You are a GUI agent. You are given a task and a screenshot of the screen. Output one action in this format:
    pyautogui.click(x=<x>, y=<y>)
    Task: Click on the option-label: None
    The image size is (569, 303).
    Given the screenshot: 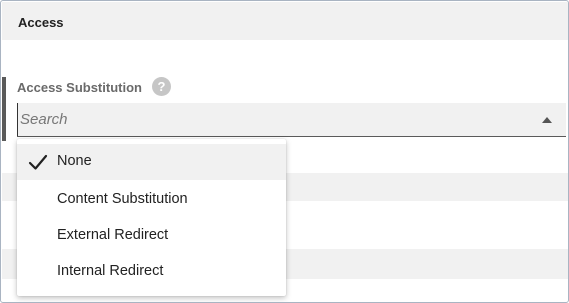 What is the action you would take?
    pyautogui.click(x=74, y=161)
    